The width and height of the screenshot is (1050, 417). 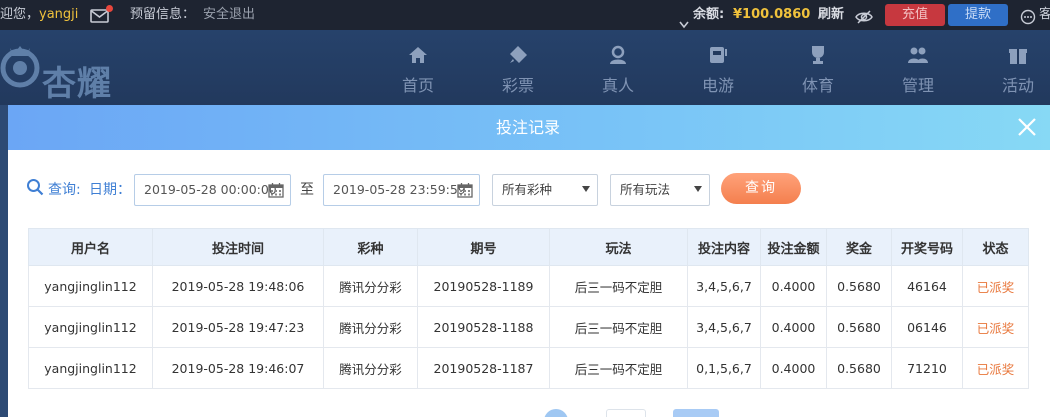 What do you see at coordinates (927, 286) in the screenshot?
I see `cell-draw-number: 46164` at bounding box center [927, 286].